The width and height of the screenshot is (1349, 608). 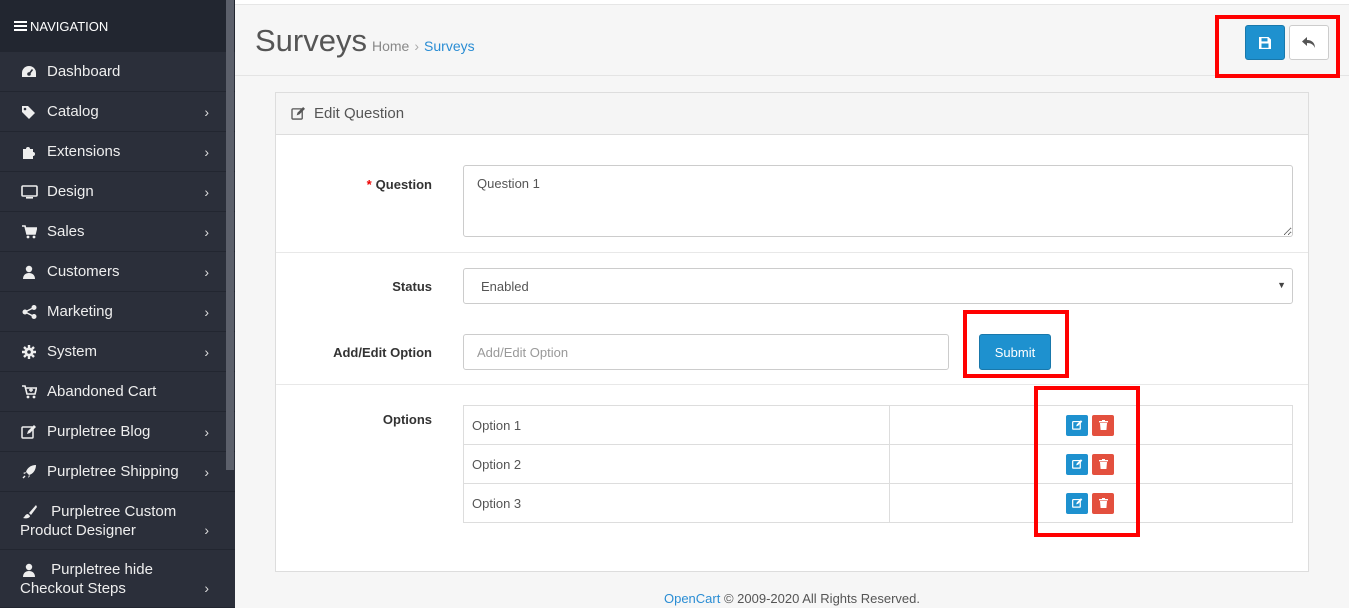 I want to click on sidebar-item-customers: Customers ›, so click(x=117, y=272).